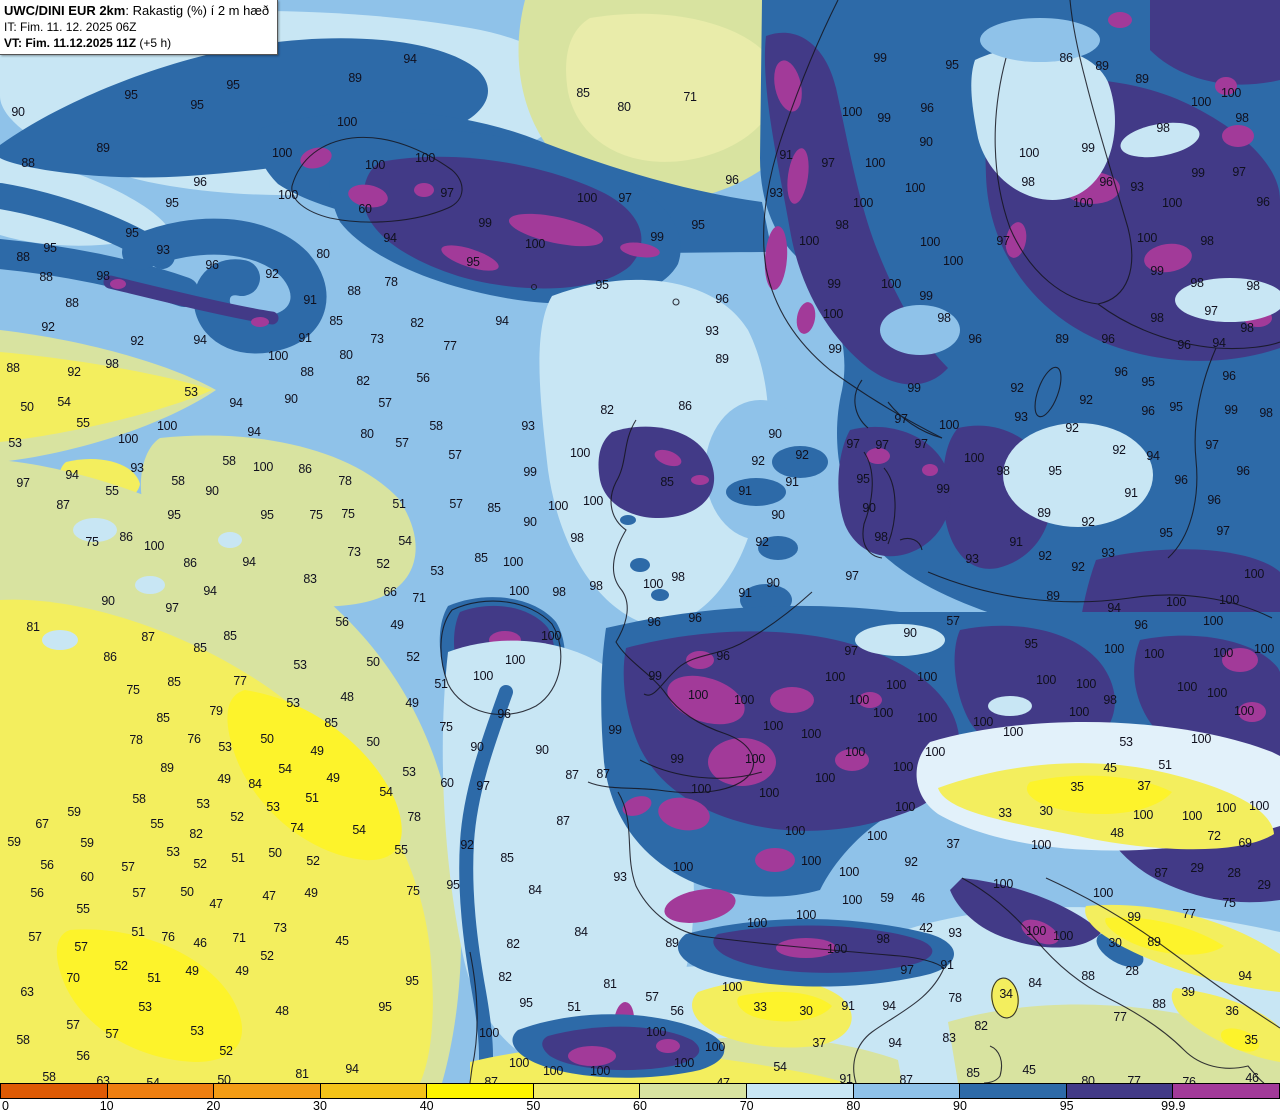 This screenshot has height=1115, width=1280. I want to click on colorbar-tick-label: 60, so click(640, 1106).